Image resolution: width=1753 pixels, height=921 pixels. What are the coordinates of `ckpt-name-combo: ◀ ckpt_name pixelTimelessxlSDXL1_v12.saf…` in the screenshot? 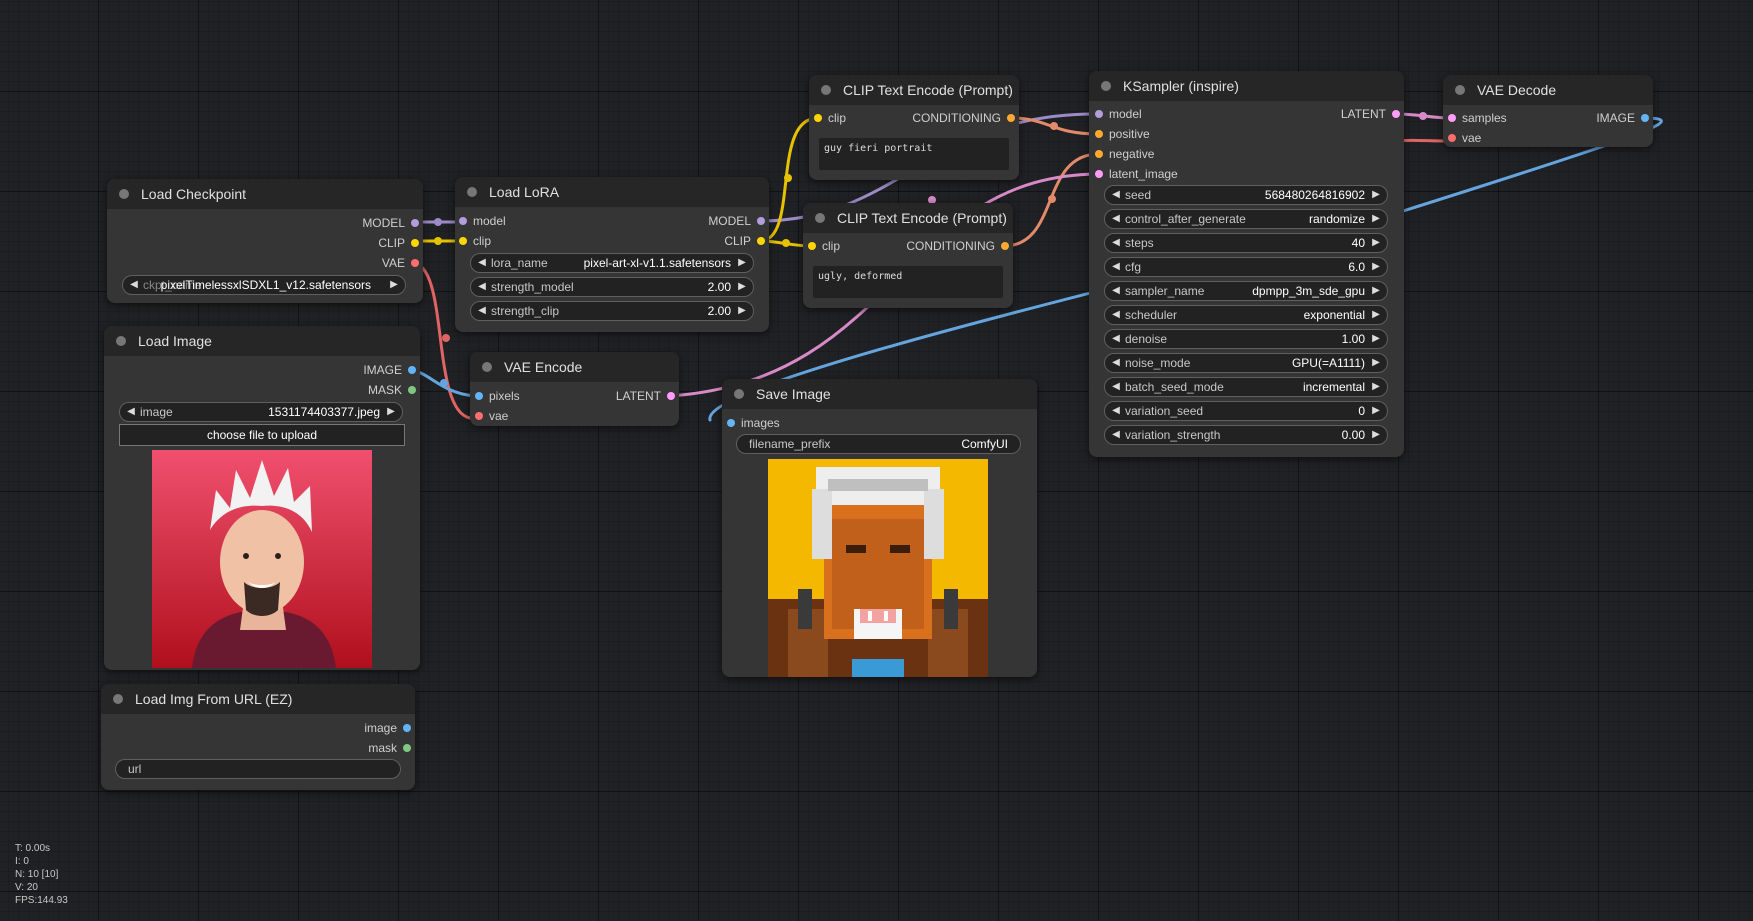 It's located at (264, 285).